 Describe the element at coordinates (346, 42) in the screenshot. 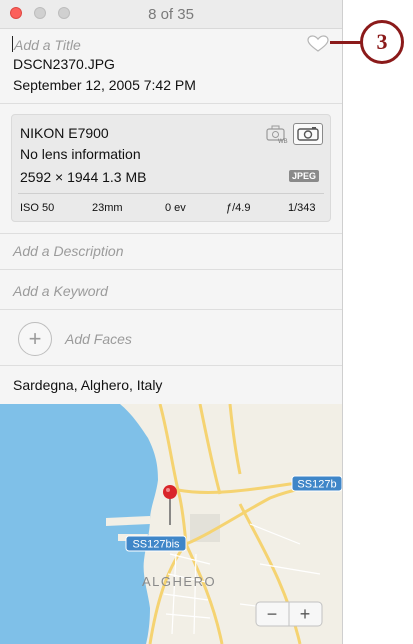

I see `callout-leader-line` at that location.